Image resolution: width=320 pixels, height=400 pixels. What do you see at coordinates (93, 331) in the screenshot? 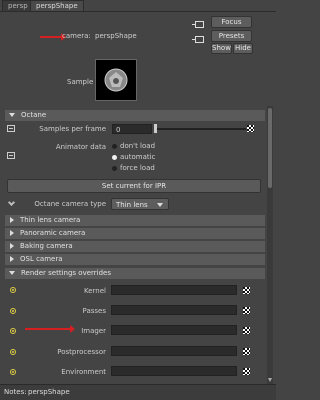
I see `imager-label: Imager` at bounding box center [93, 331].